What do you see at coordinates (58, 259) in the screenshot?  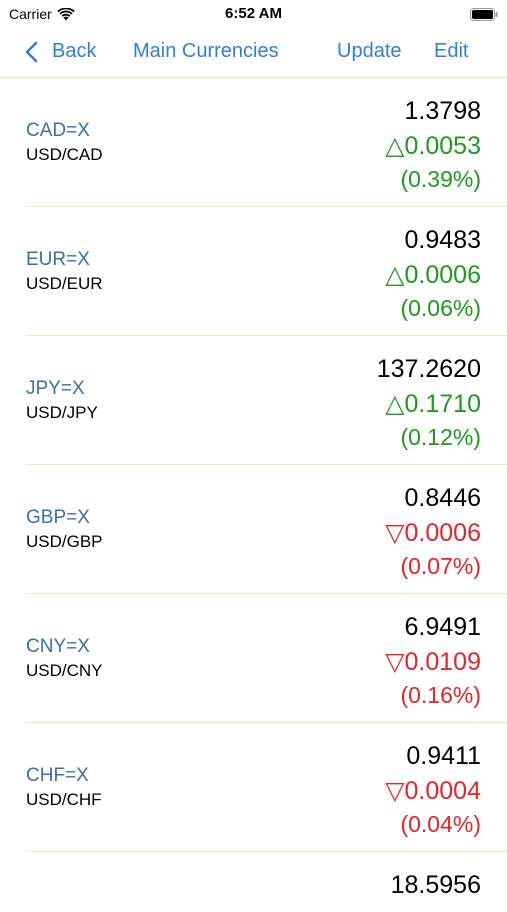 I see `currency-symbol: EUR=X` at bounding box center [58, 259].